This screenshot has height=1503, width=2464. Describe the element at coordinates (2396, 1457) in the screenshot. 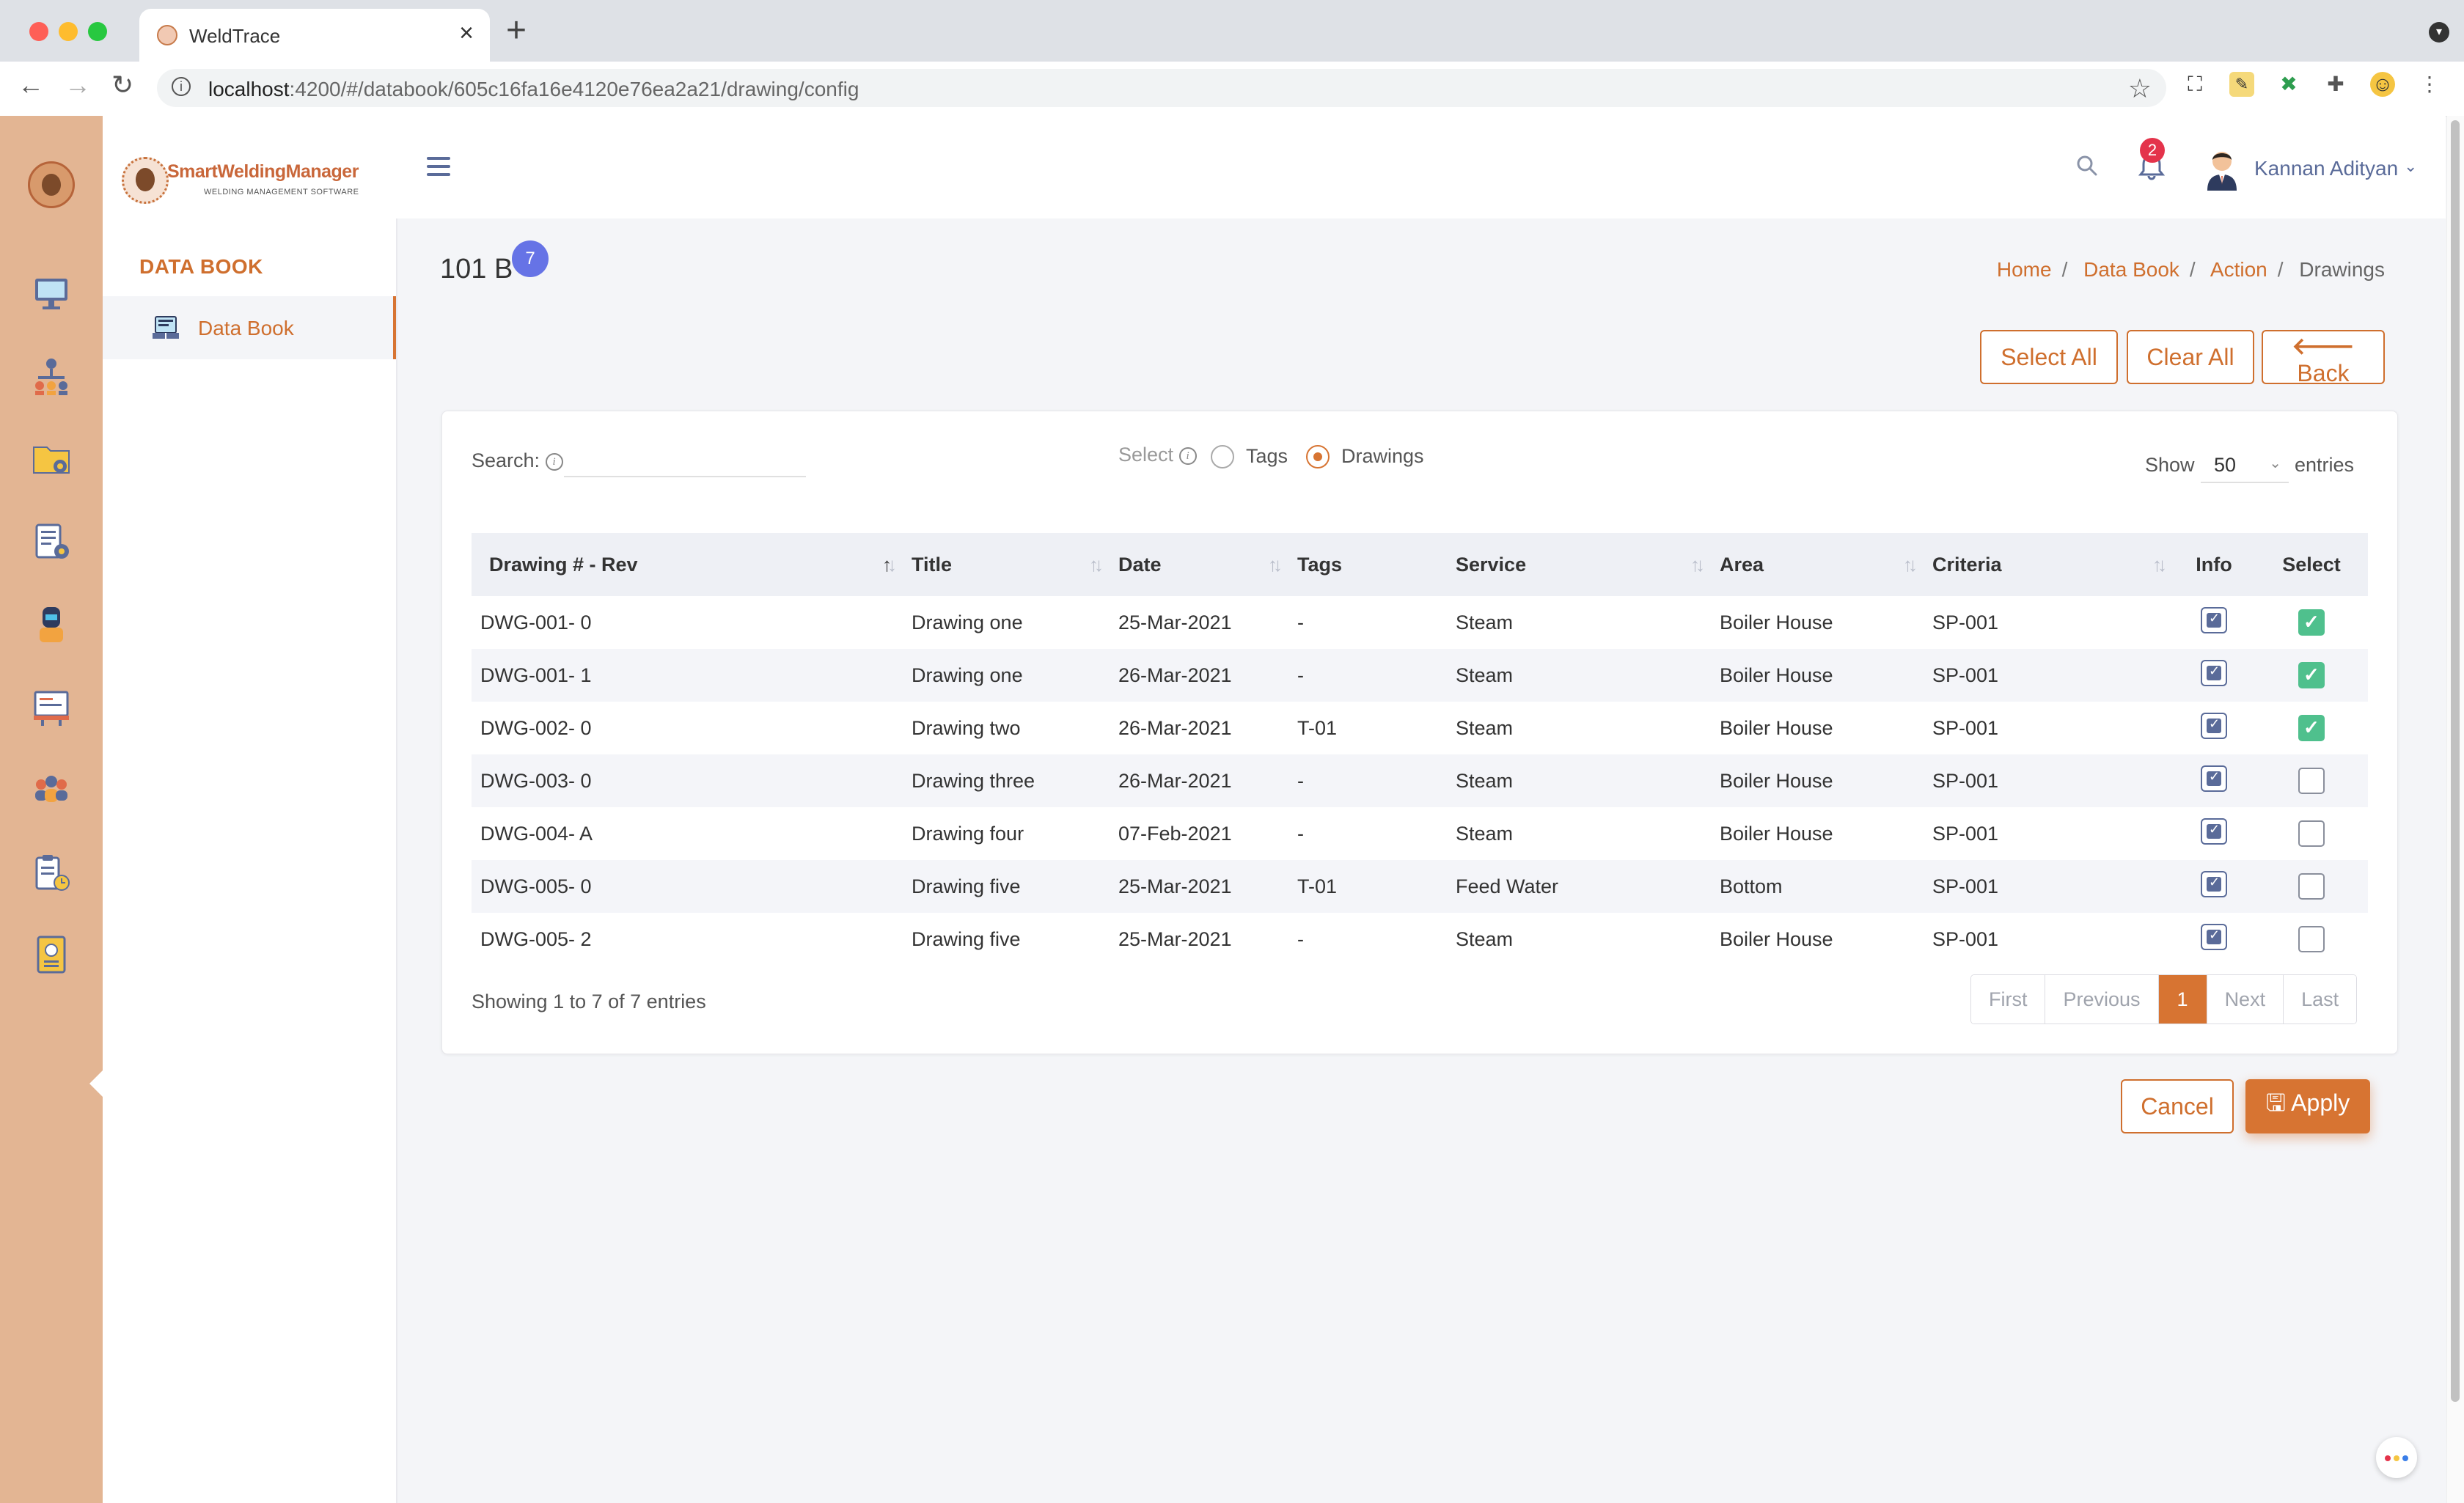

I see `chat-widget-button` at that location.